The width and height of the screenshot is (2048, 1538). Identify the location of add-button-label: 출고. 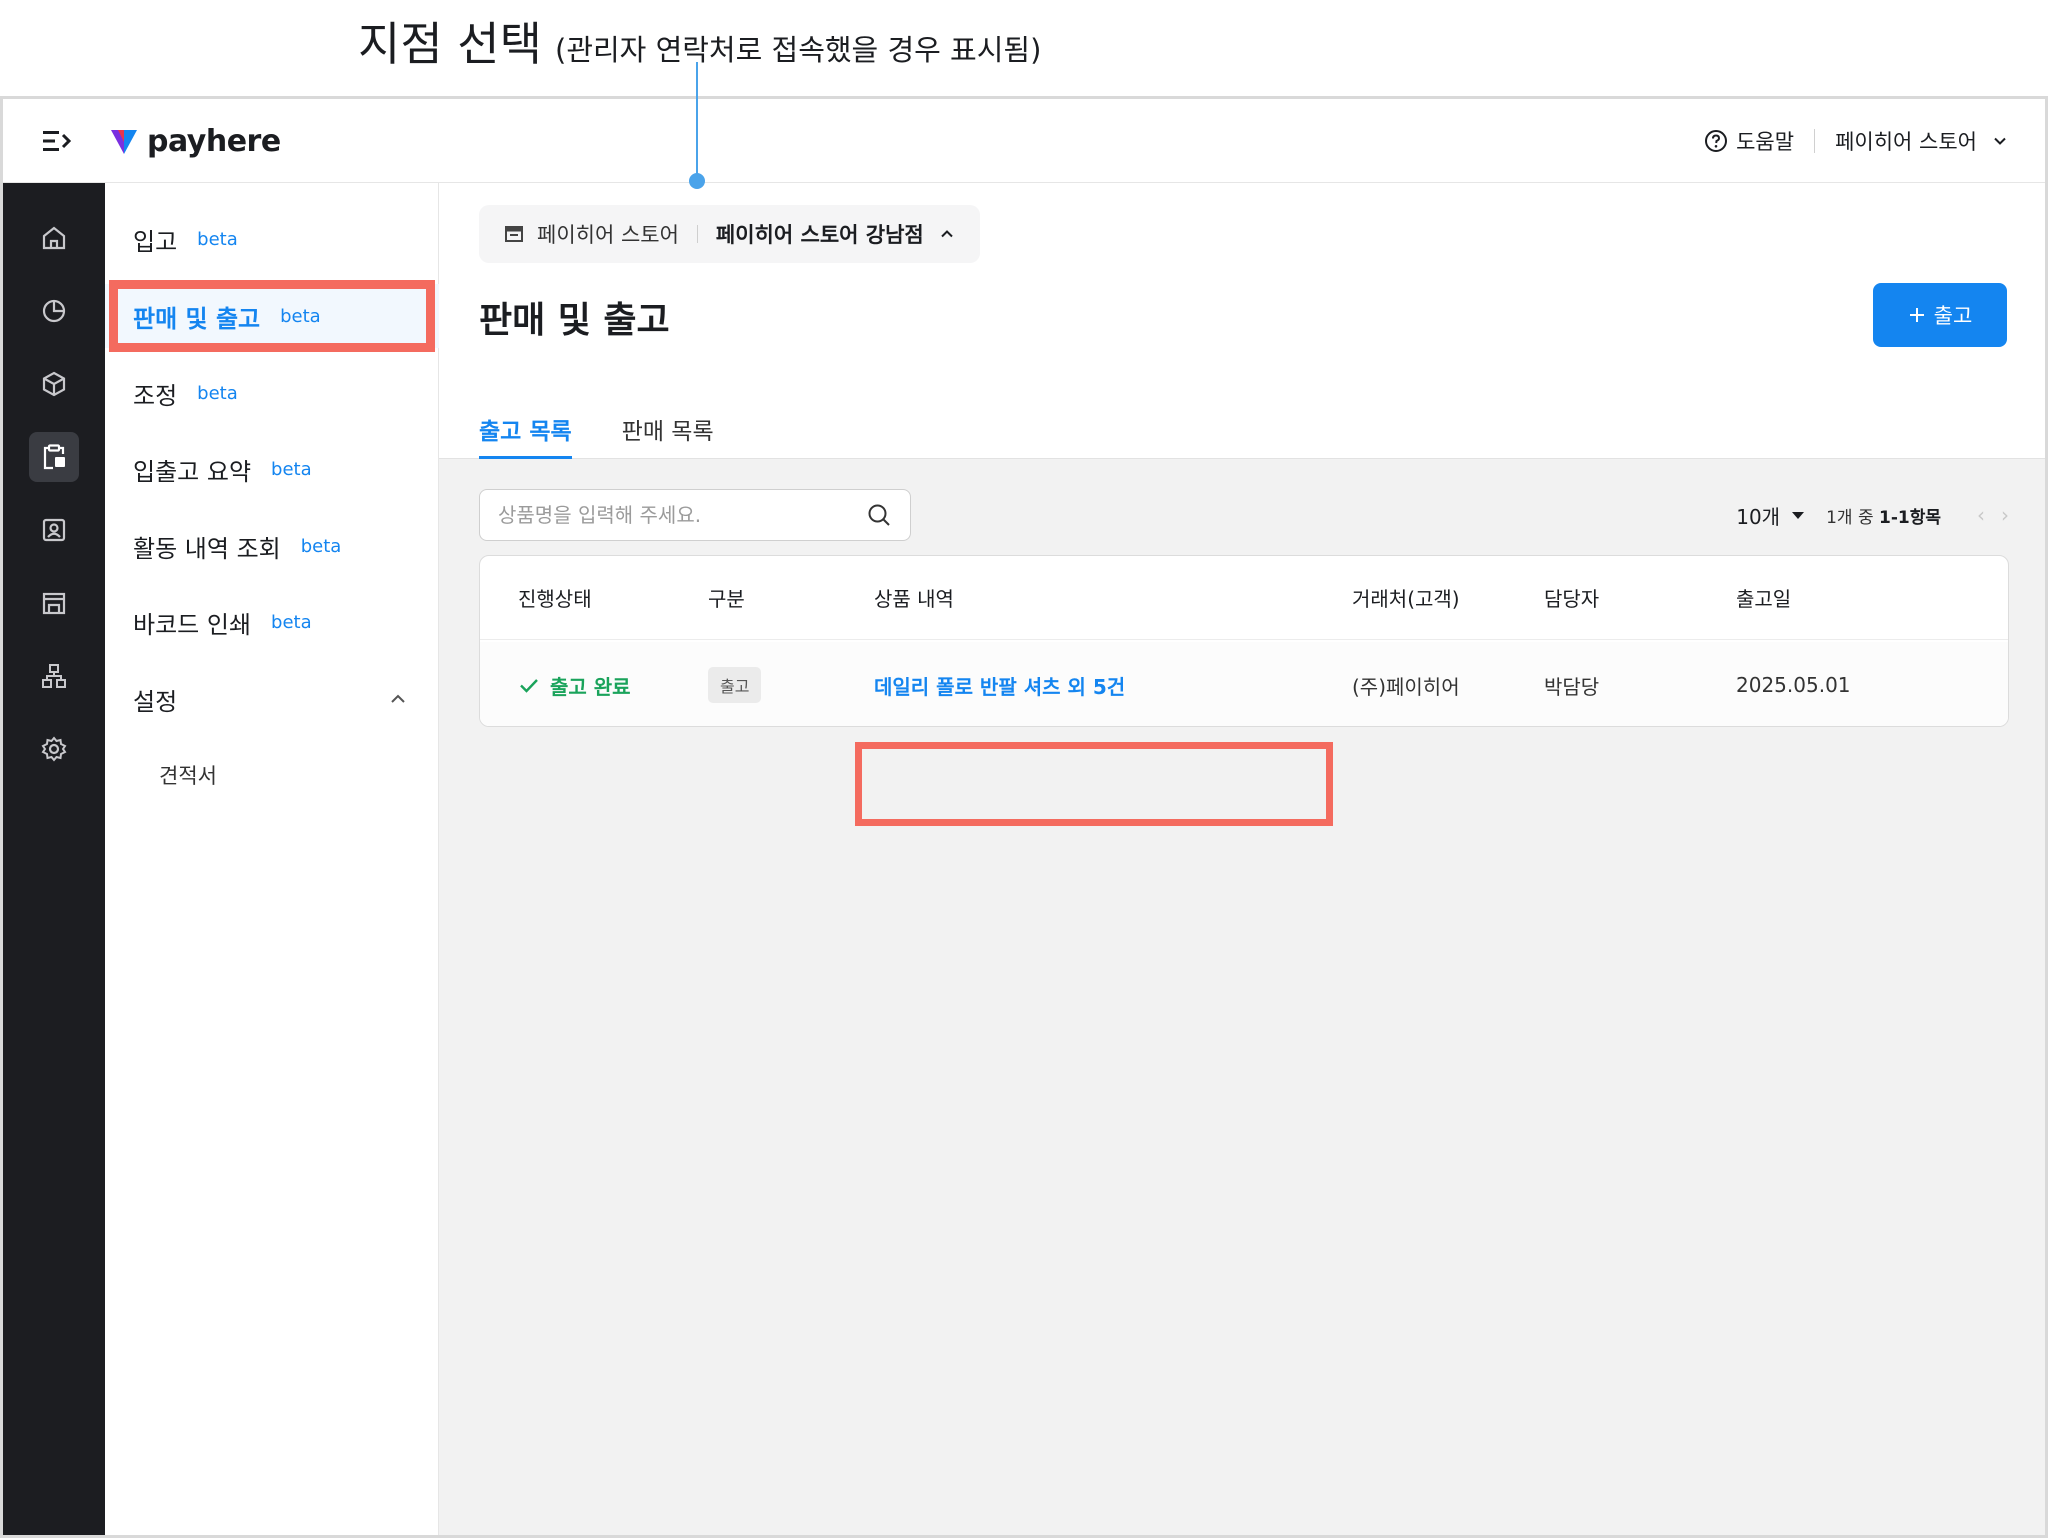
(1953, 316).